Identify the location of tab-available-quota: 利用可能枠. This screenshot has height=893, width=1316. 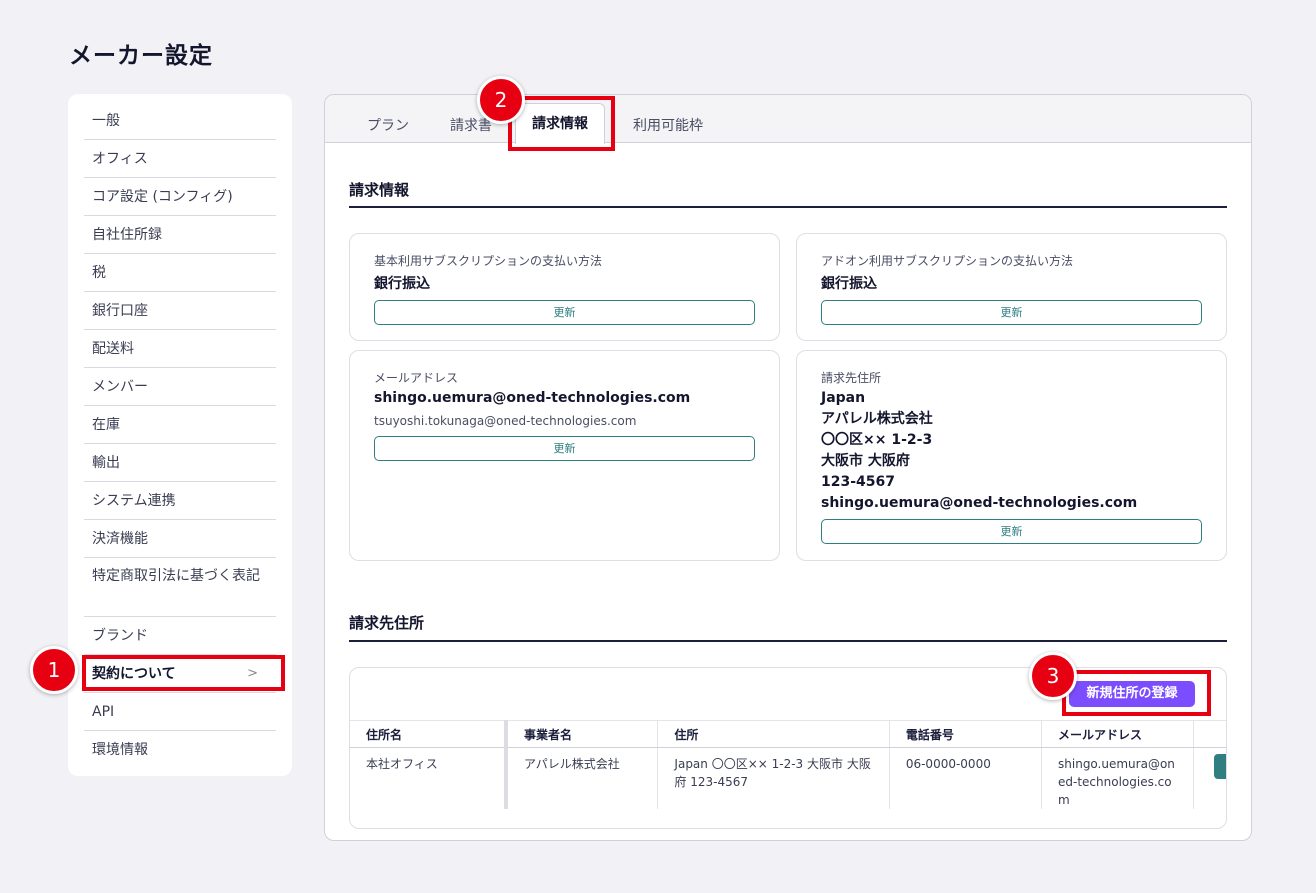
(668, 125).